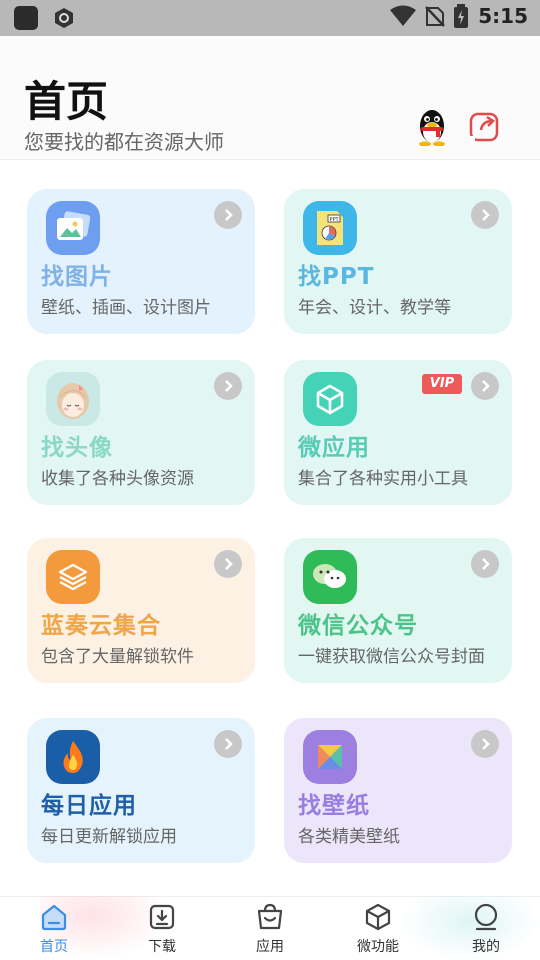 The width and height of the screenshot is (540, 960). What do you see at coordinates (486, 947) in the screenshot?
I see `tab-label: 我的` at bounding box center [486, 947].